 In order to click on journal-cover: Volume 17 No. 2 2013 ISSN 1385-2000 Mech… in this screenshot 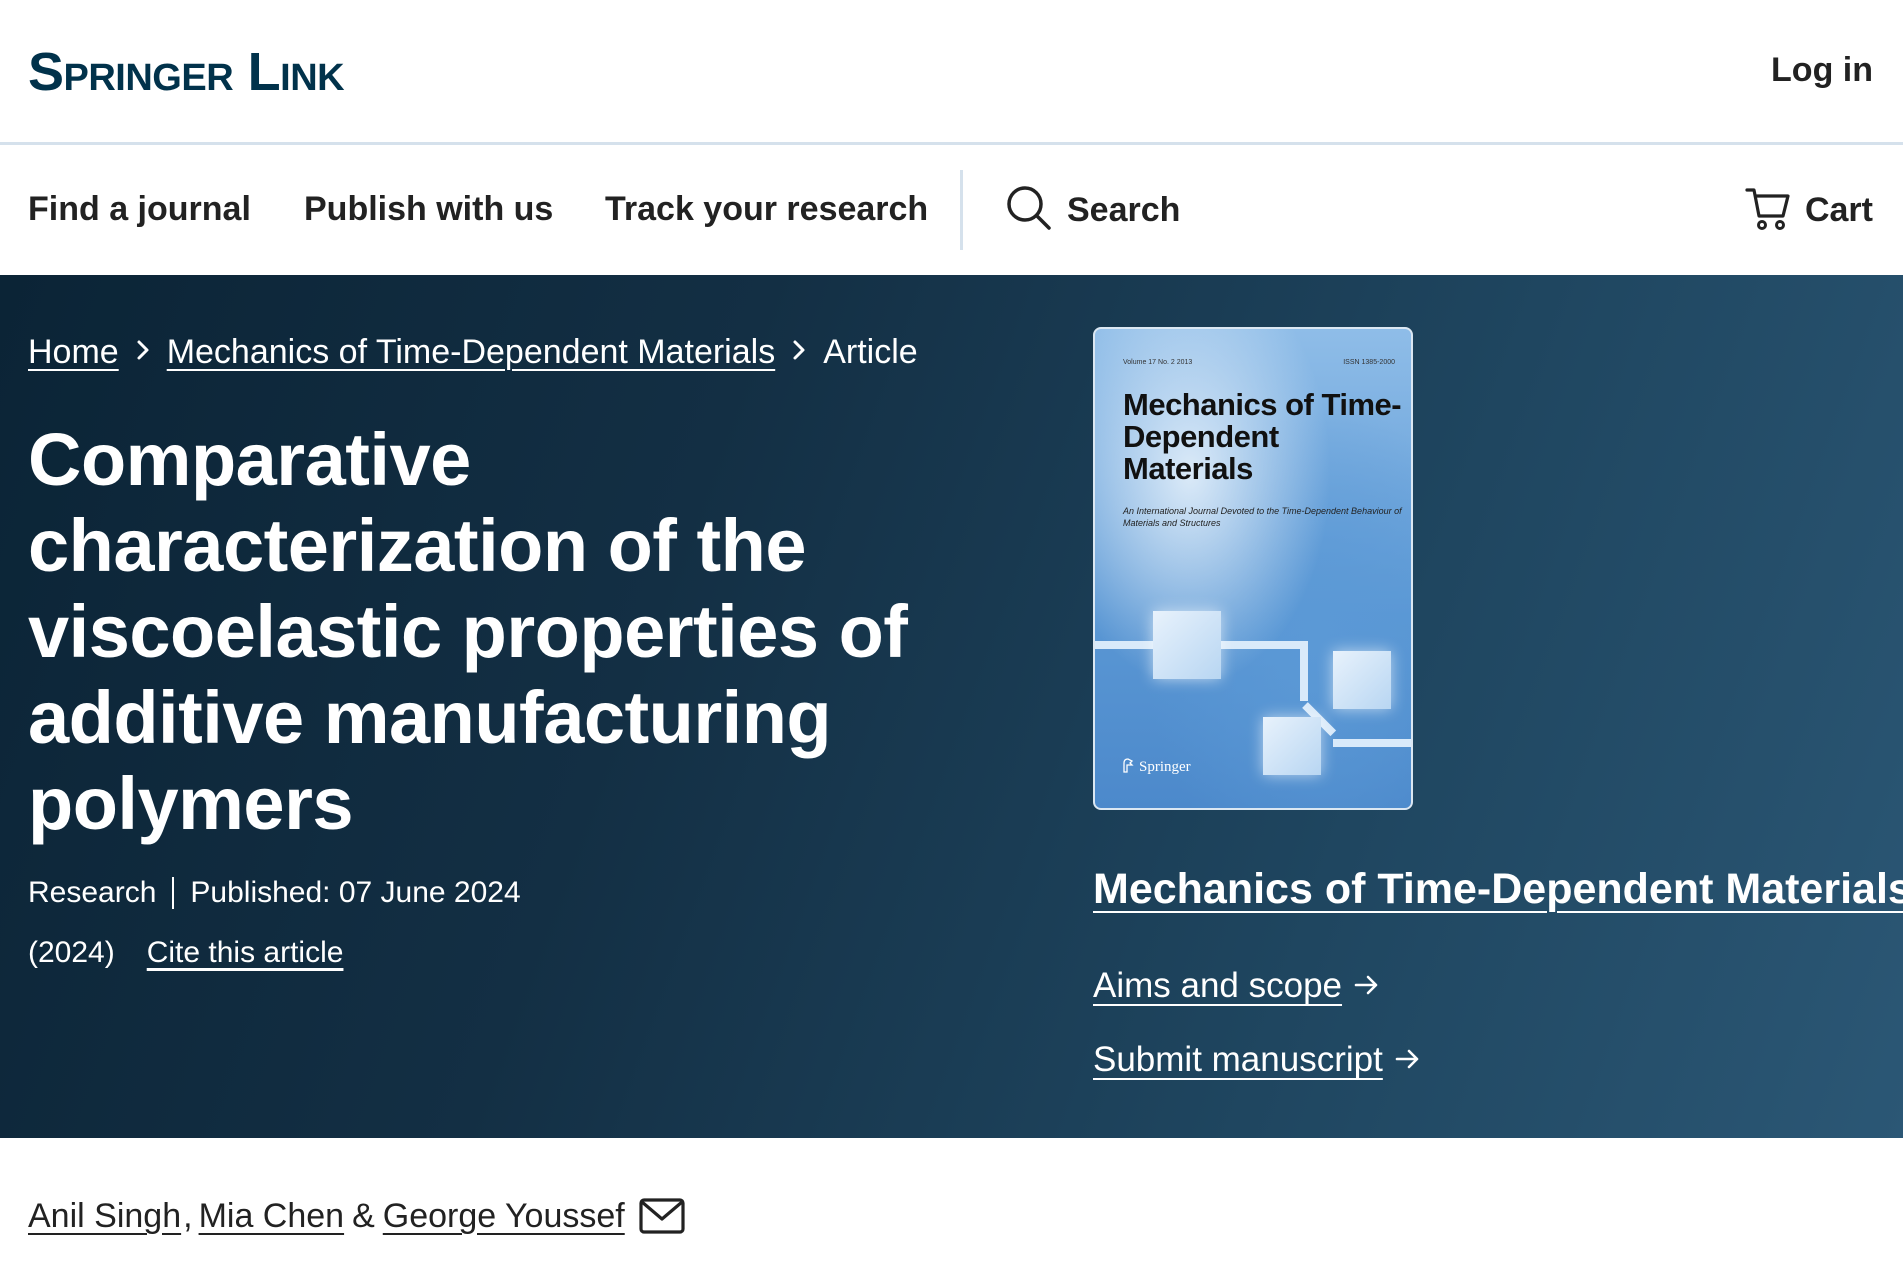, I will do `click(1253, 568)`.